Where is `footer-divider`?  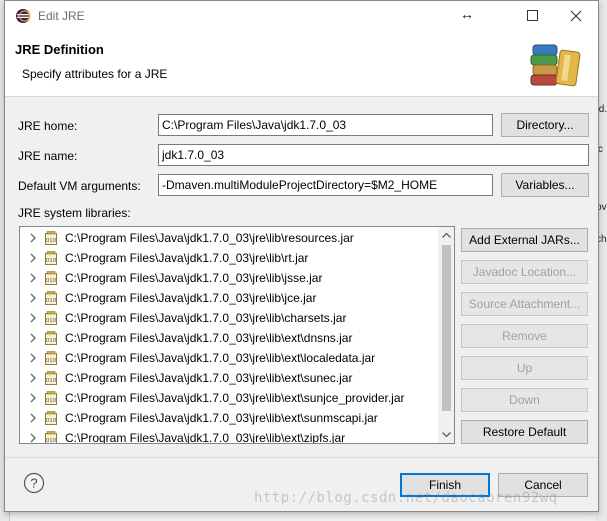 footer-divider is located at coordinates (301, 457).